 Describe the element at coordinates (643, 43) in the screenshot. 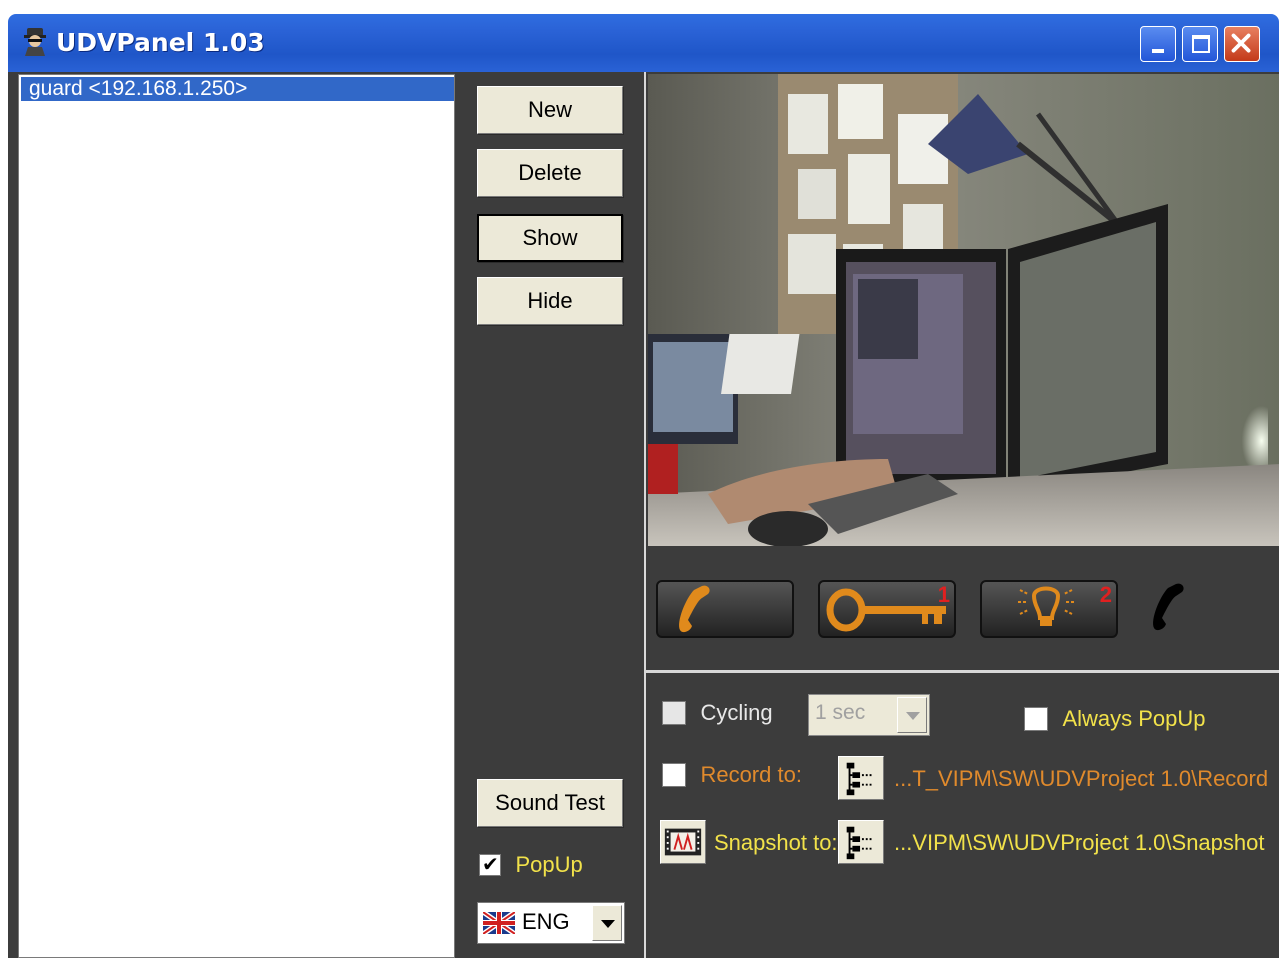

I see `title-bar: UDVPanel 1.03` at that location.